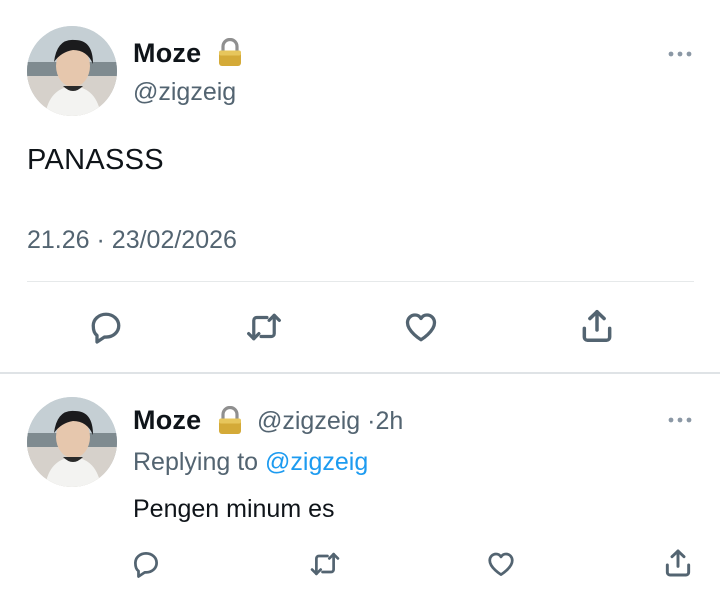 The width and height of the screenshot is (720, 605). What do you see at coordinates (174, 240) in the screenshot?
I see `tweet-date: 23/02/2026` at bounding box center [174, 240].